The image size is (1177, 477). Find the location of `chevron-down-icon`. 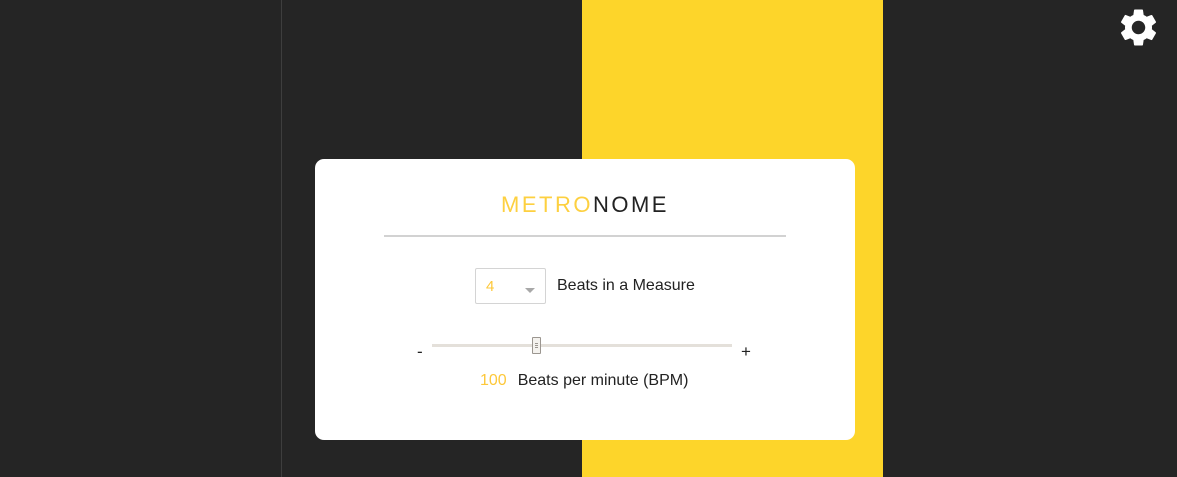

chevron-down-icon is located at coordinates (530, 290).